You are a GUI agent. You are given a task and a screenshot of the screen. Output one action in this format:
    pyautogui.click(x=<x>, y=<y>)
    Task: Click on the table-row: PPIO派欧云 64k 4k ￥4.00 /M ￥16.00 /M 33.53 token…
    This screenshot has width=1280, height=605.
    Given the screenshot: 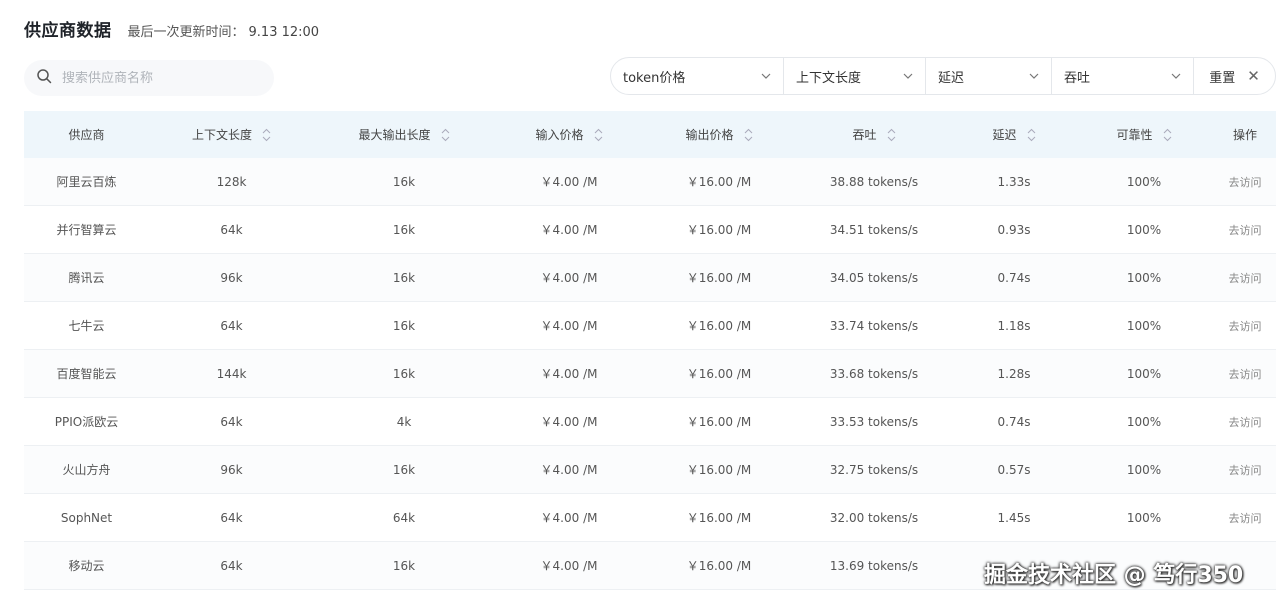 What is the action you would take?
    pyautogui.click(x=650, y=422)
    